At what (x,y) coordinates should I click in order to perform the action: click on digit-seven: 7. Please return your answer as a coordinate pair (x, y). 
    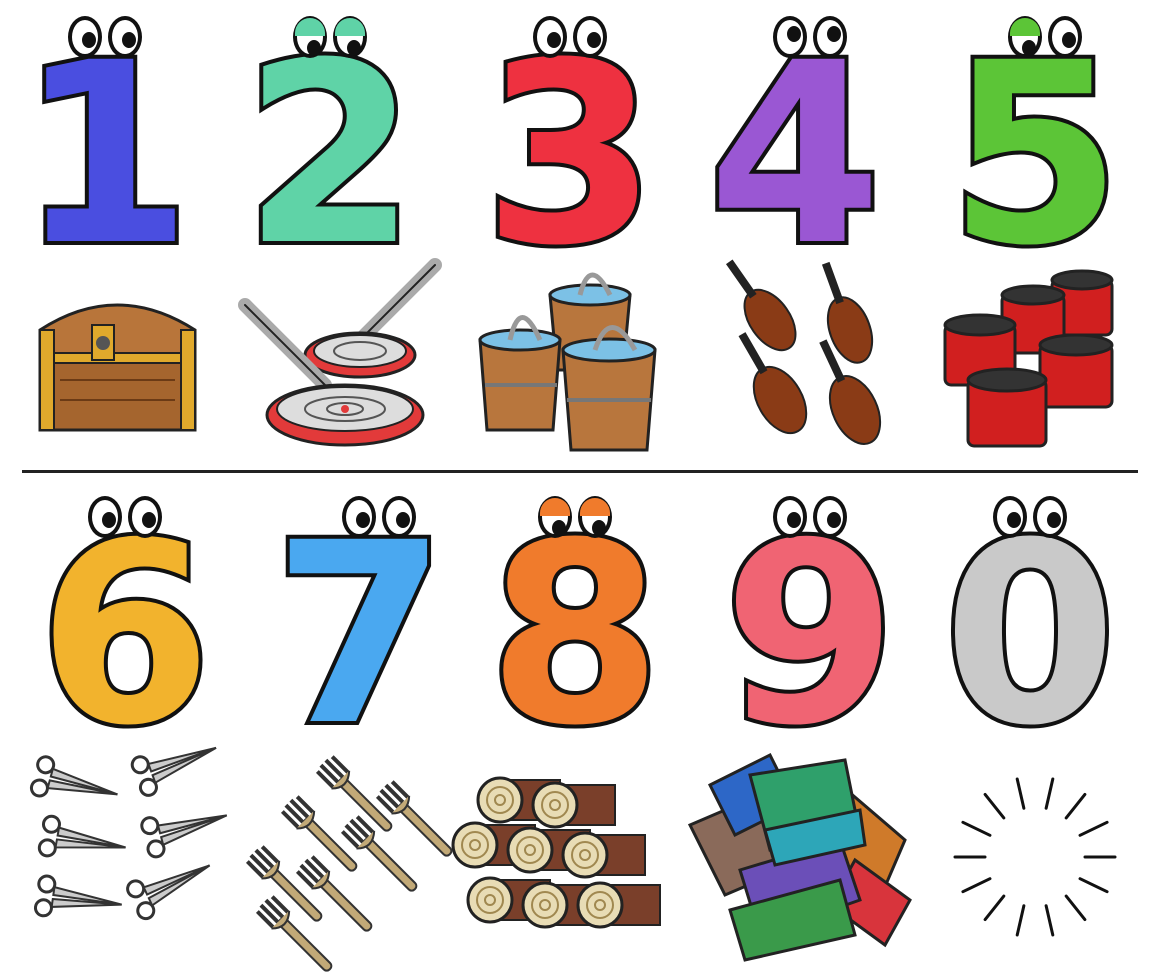
    Looking at the image, I should click on (360, 627).